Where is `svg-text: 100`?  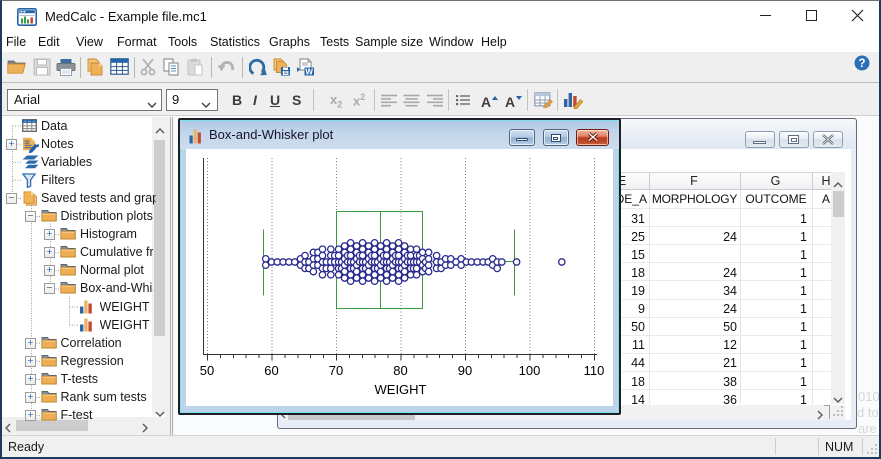
svg-text: 100 is located at coordinates (530, 370).